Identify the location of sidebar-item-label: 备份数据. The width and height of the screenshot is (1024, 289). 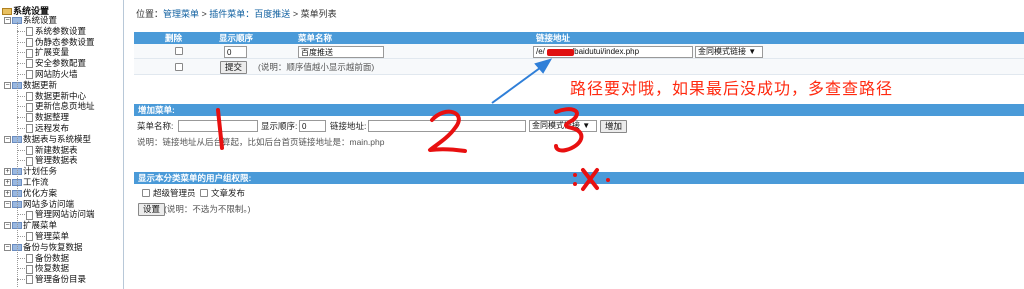
(52, 257).